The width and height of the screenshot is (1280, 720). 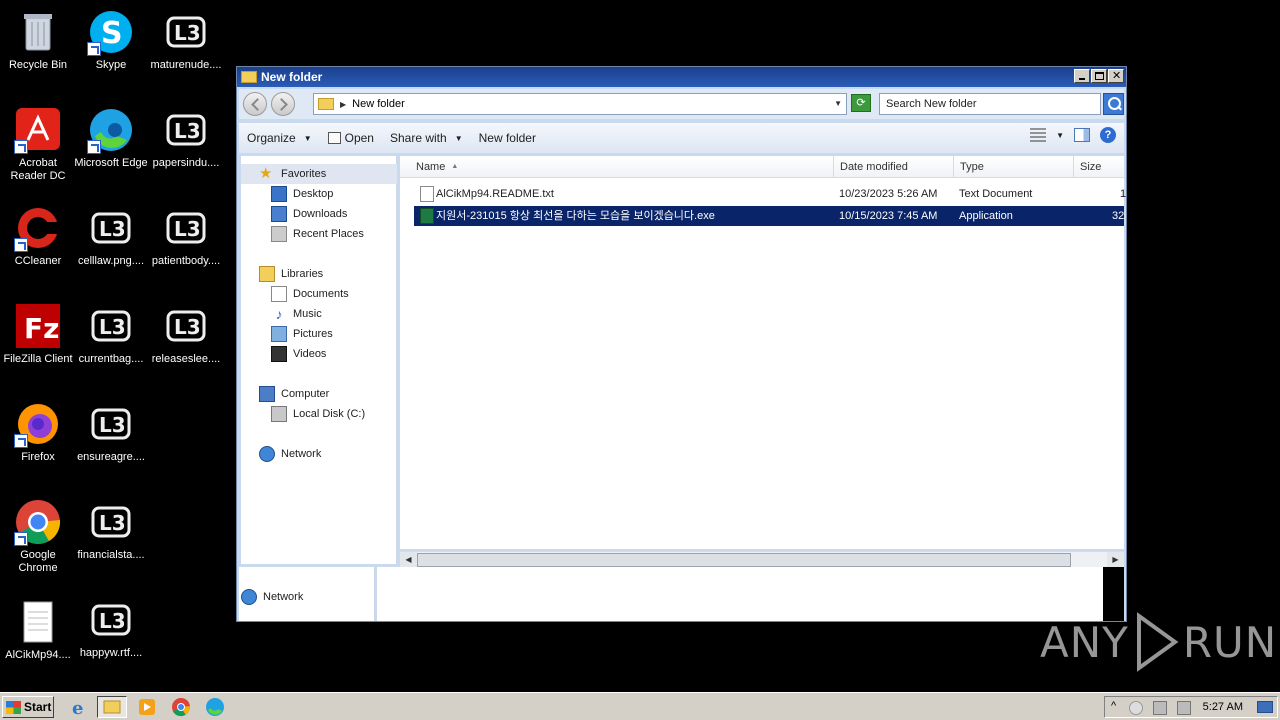 What do you see at coordinates (285, 394) in the screenshot?
I see `nav-item-computer: Computer` at bounding box center [285, 394].